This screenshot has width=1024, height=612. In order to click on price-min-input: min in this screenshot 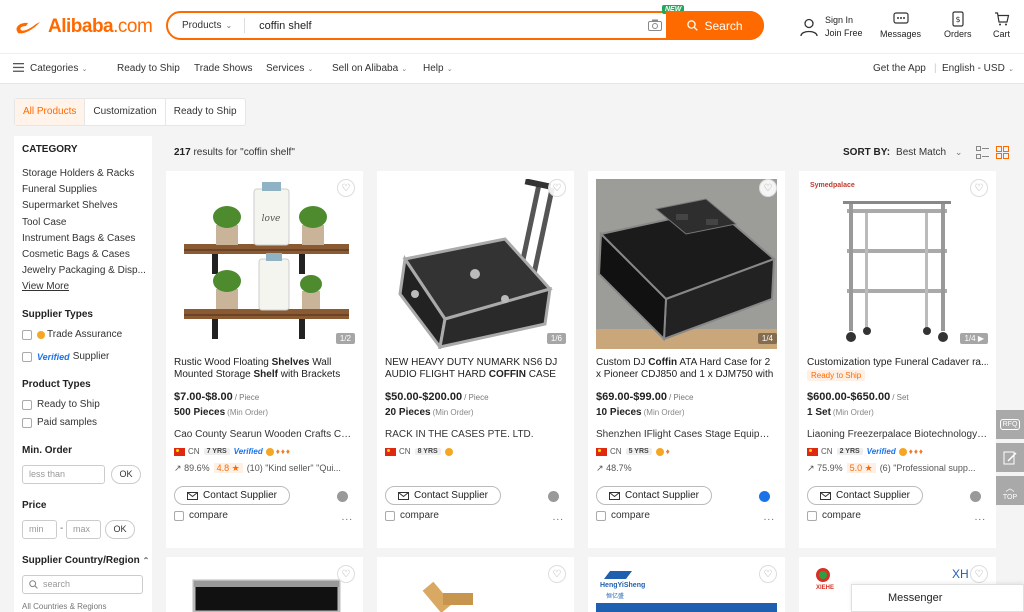, I will do `click(39, 529)`.